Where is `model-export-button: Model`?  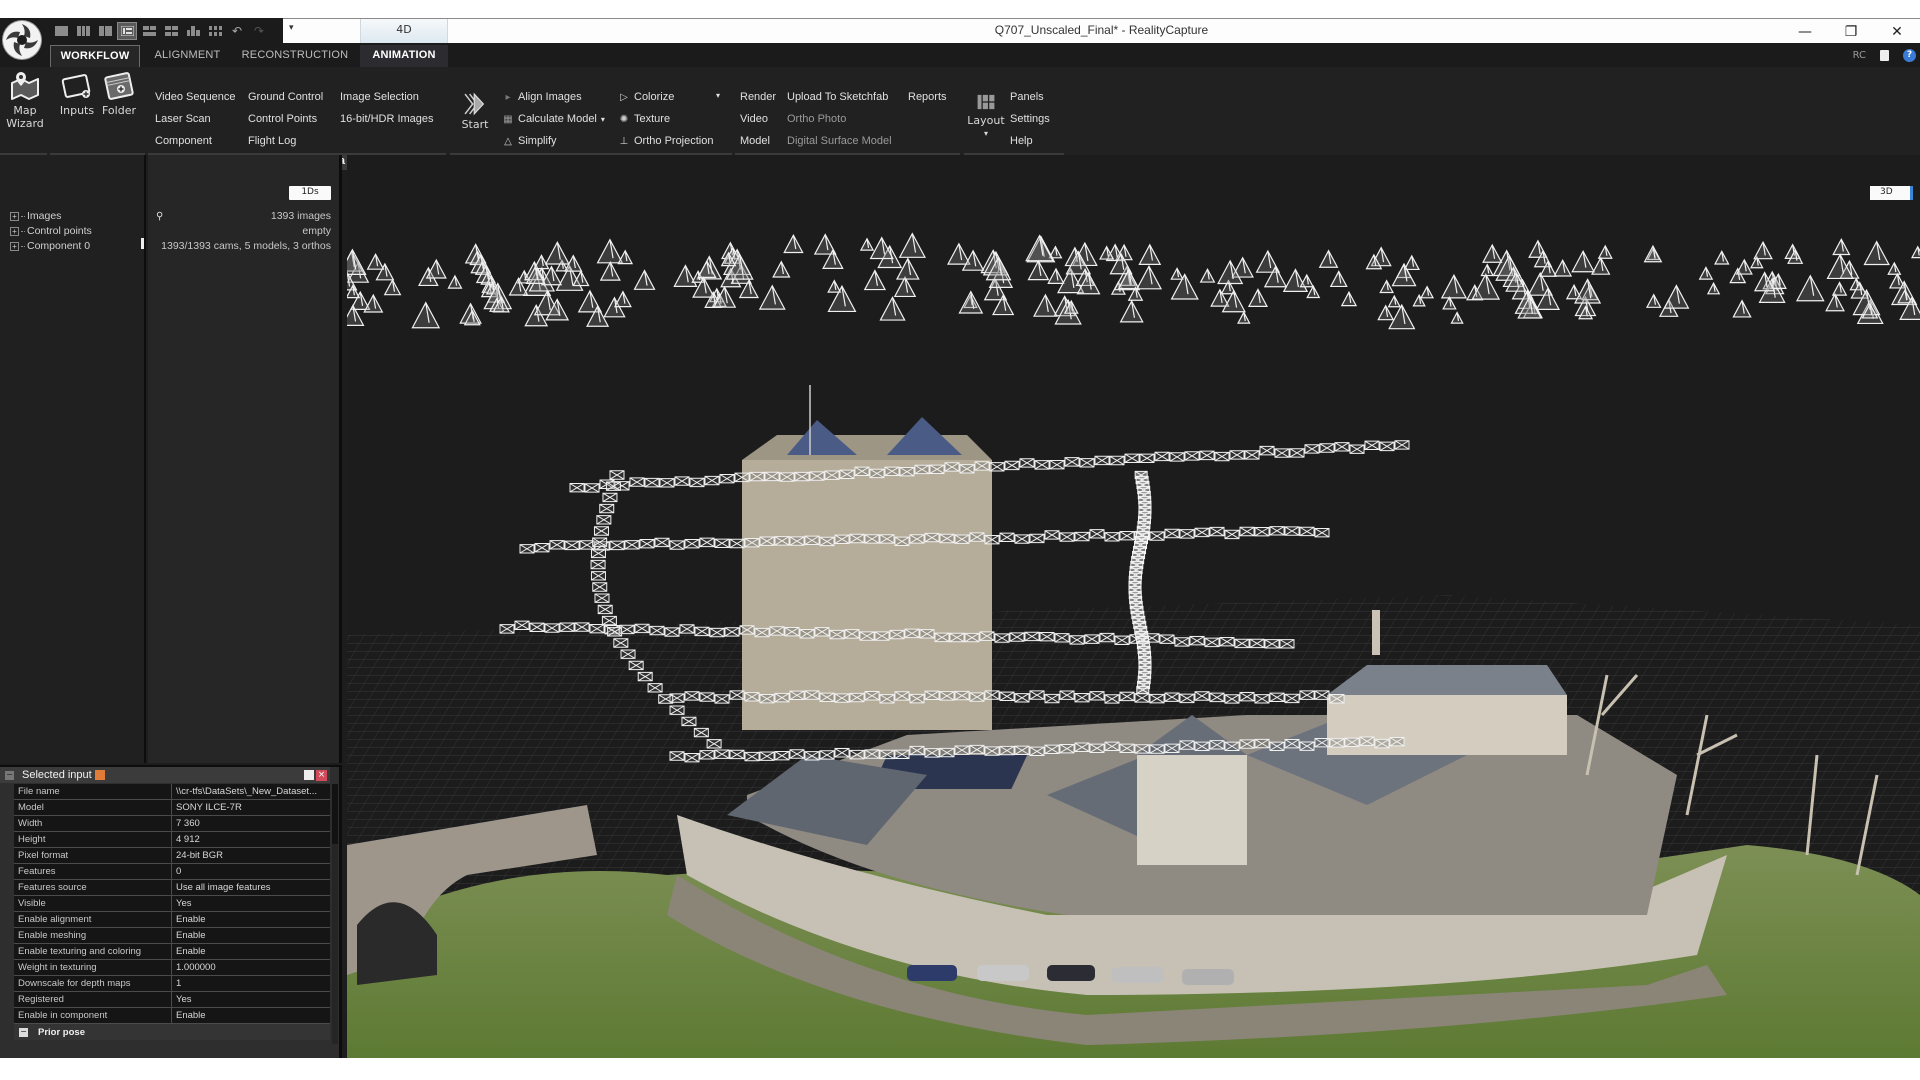
model-export-button: Model is located at coordinates (755, 141).